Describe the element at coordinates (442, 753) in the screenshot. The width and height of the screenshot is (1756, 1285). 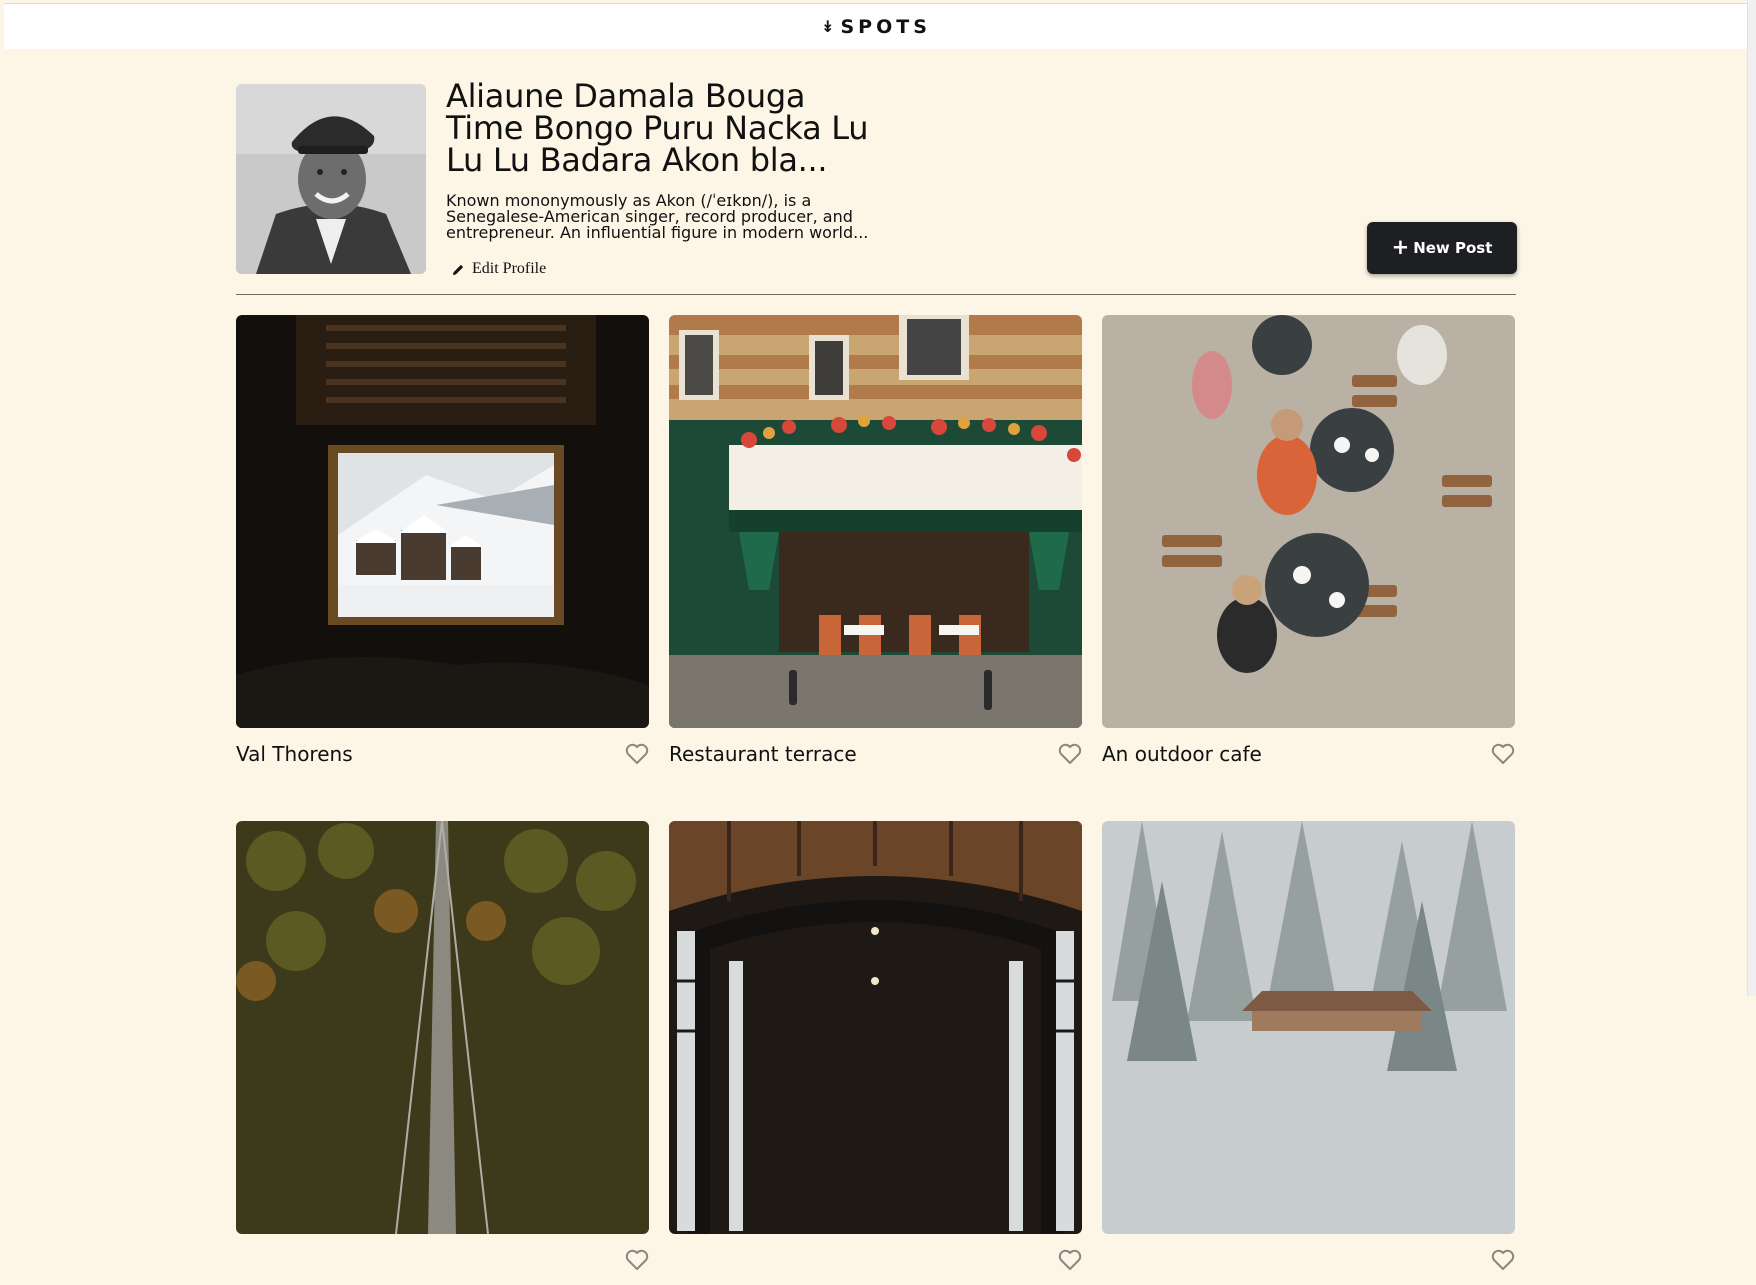
I see `card-footer: Val Thorens` at that location.